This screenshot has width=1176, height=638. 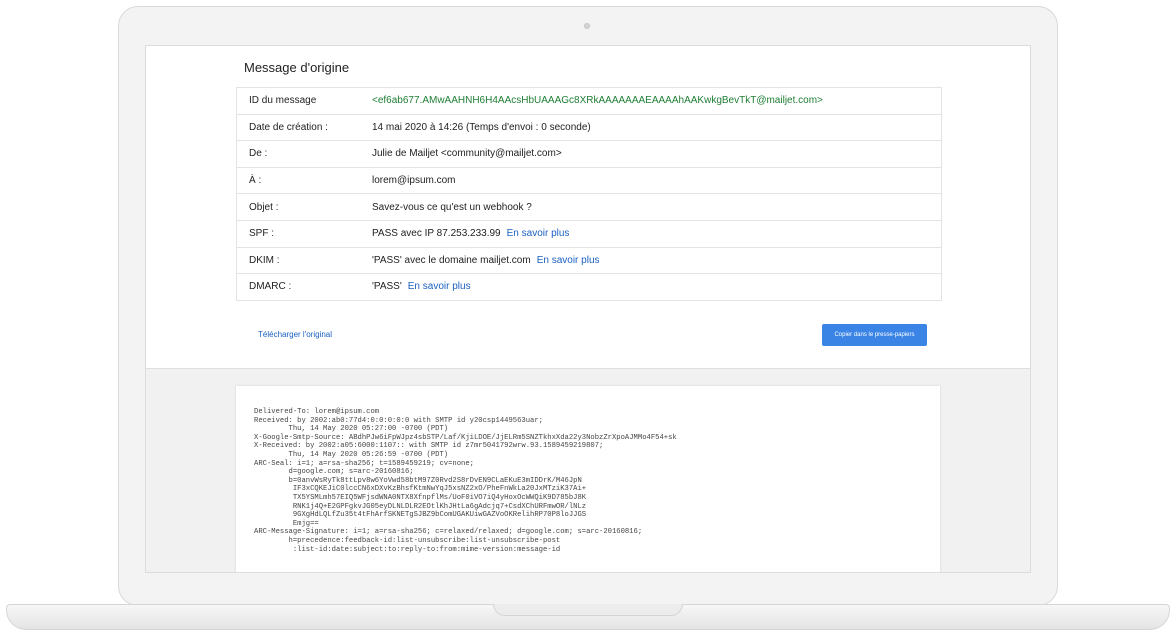 I want to click on detail-key: Date de création :, so click(x=304, y=128).